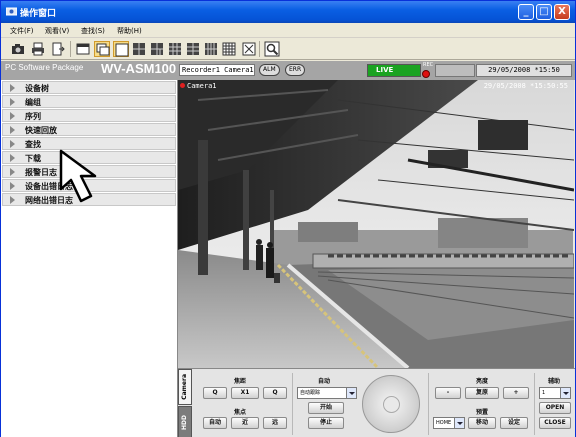 The image size is (576, 437). Describe the element at coordinates (202, 86) in the screenshot. I see `camera-label: Camera1` at that location.